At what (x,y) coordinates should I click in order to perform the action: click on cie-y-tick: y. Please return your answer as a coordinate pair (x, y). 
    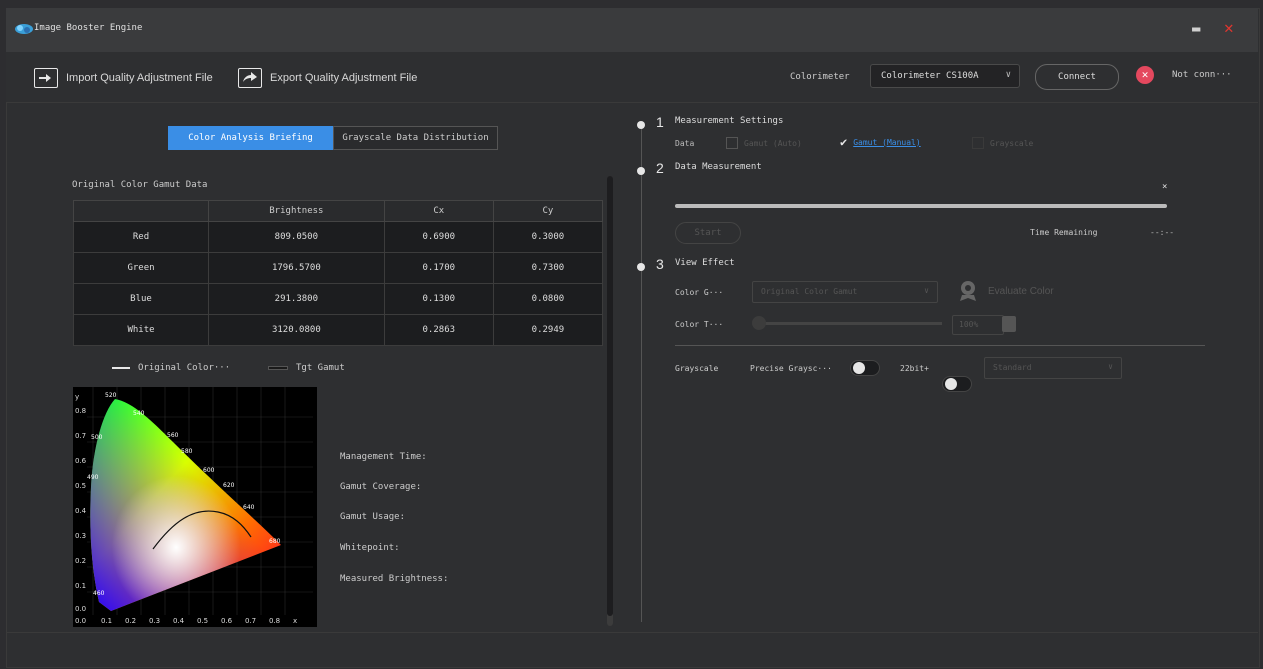
    Looking at the image, I should click on (77, 397).